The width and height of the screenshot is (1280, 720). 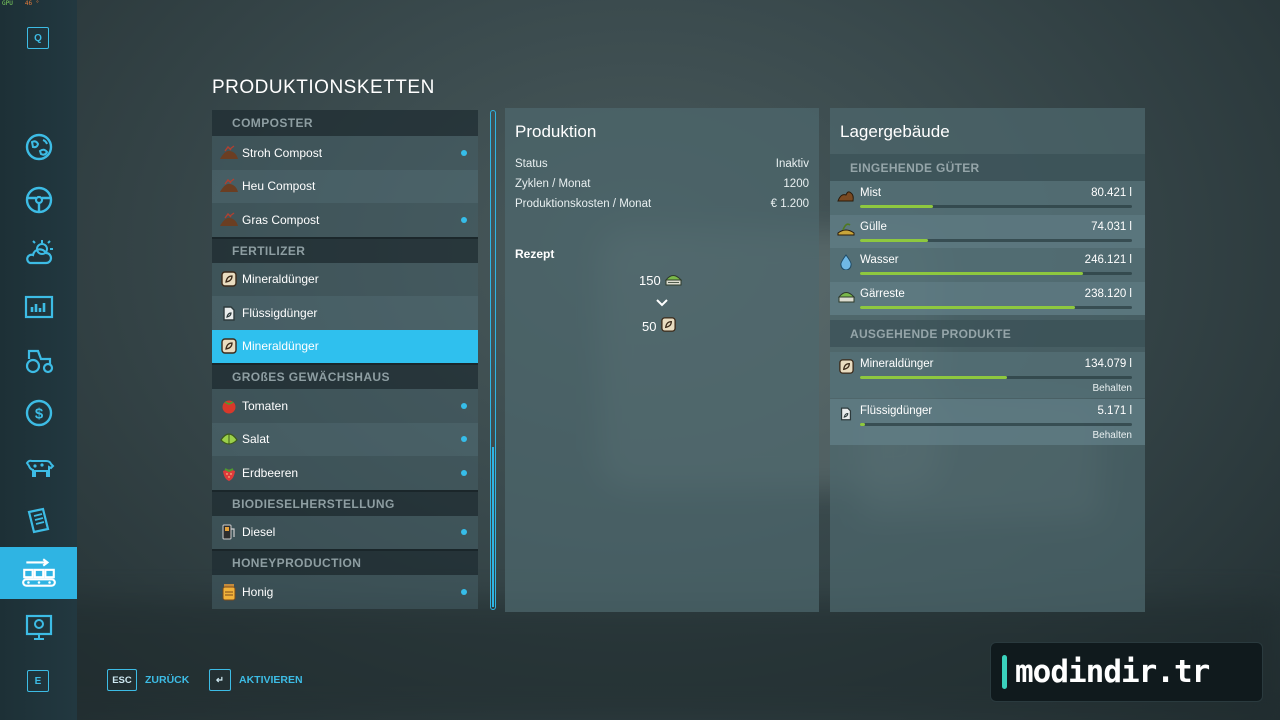 I want to click on scrollbar-thumb, so click(x=493, y=527).